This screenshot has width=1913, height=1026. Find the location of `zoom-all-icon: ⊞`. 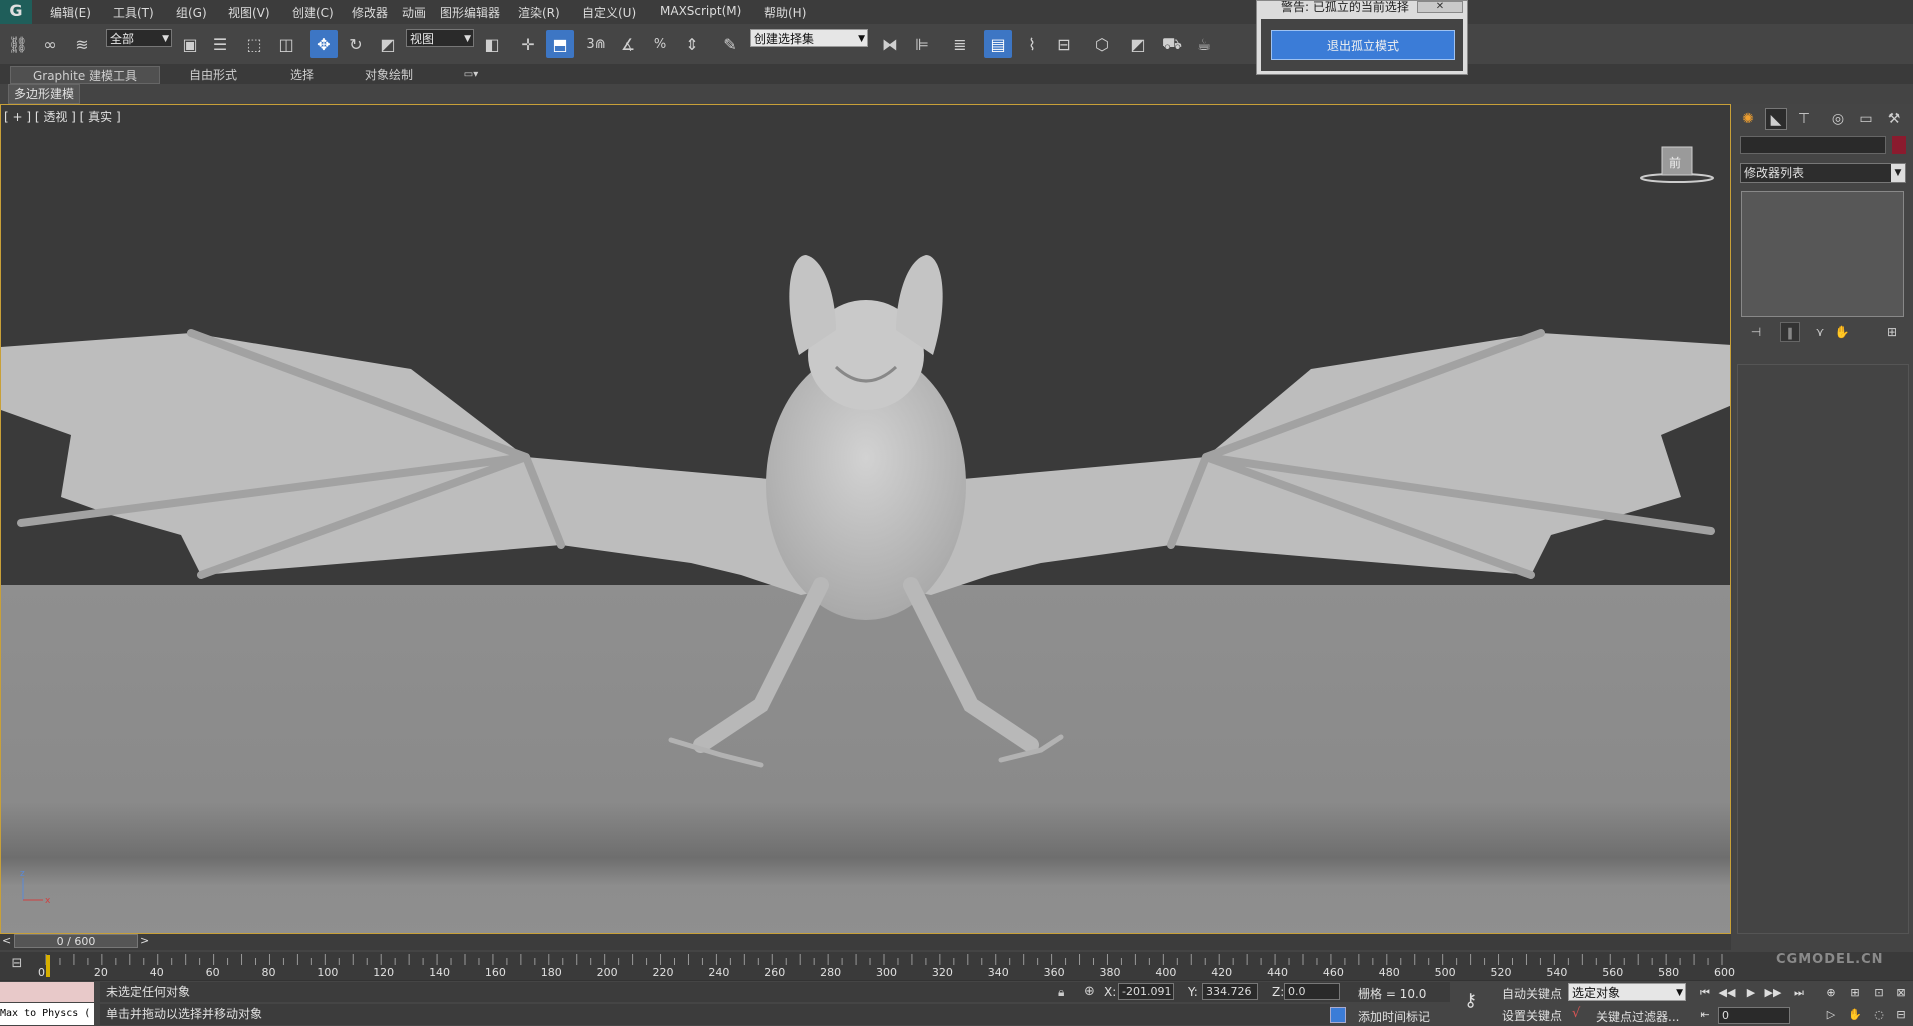

zoom-all-icon: ⊞ is located at coordinates (1855, 993).